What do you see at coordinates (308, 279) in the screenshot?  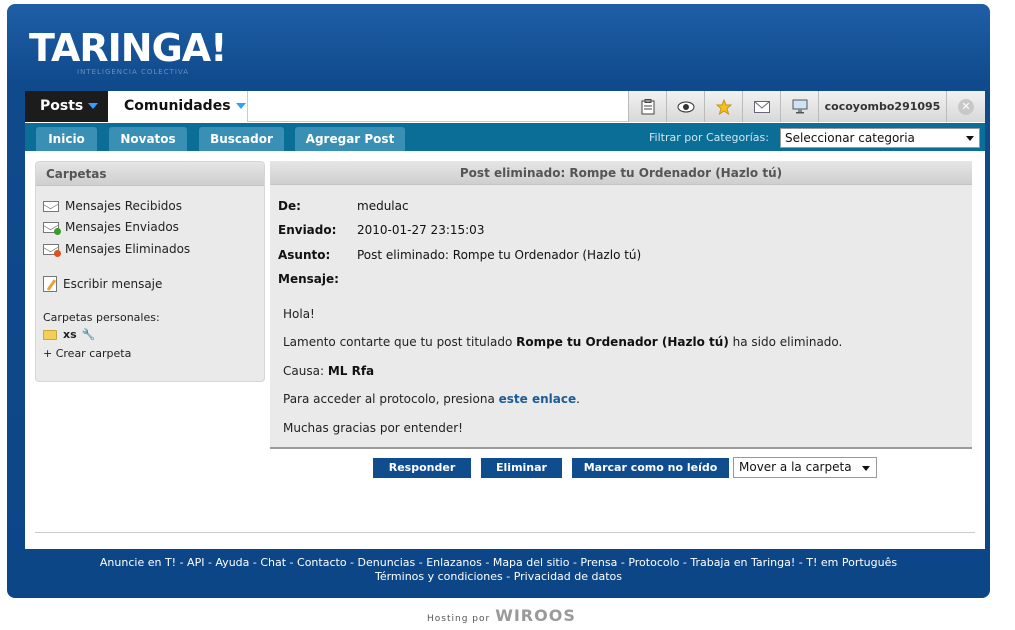 I see `body-label: Mensaje:` at bounding box center [308, 279].